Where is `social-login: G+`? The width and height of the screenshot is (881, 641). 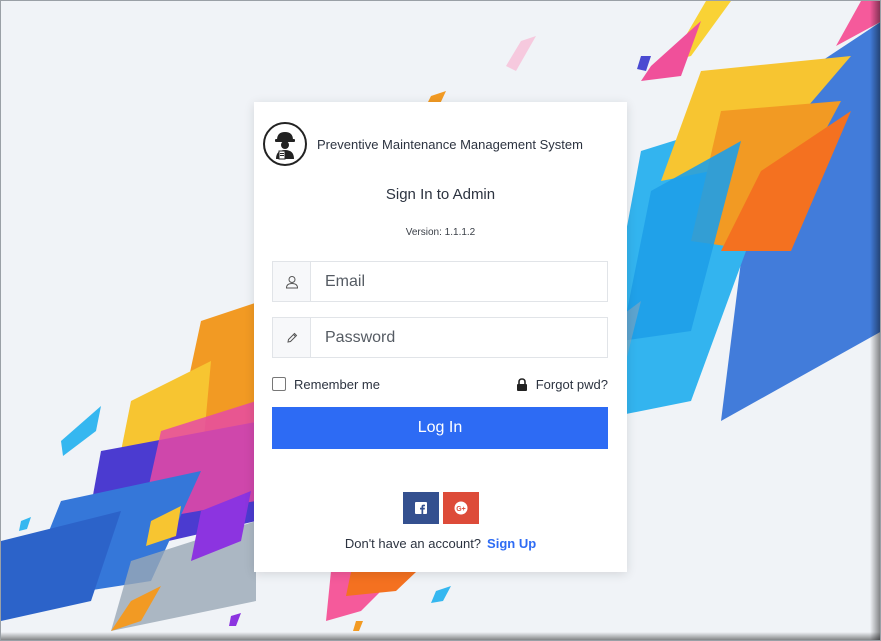
social-login: G+ is located at coordinates (440, 508).